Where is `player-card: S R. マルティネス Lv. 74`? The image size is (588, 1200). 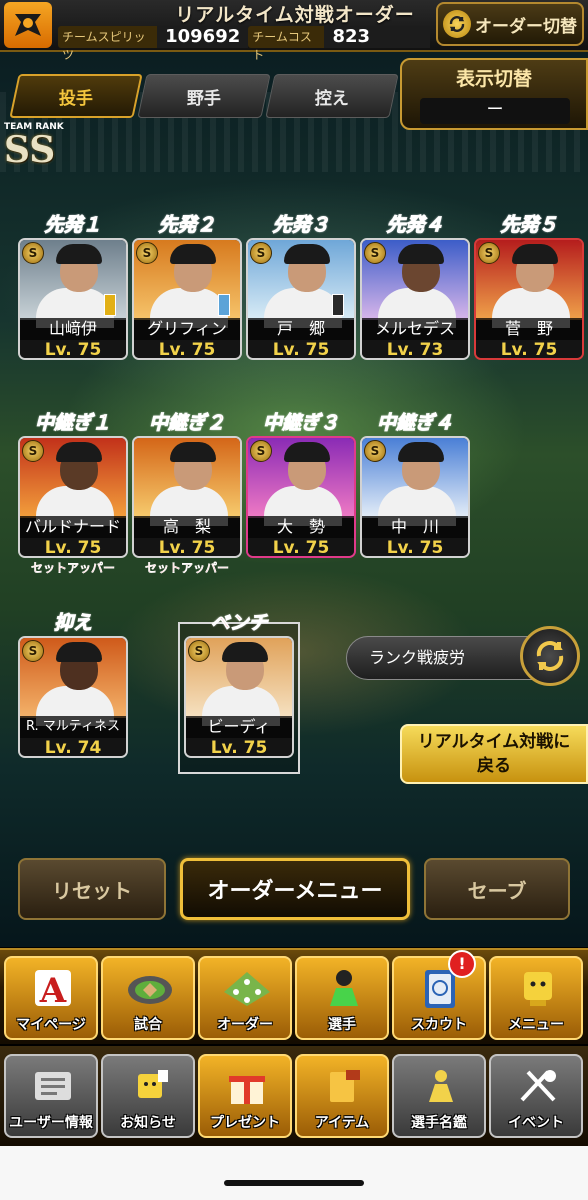
player-card: S R. マルティネス Lv. 74 is located at coordinates (73, 697).